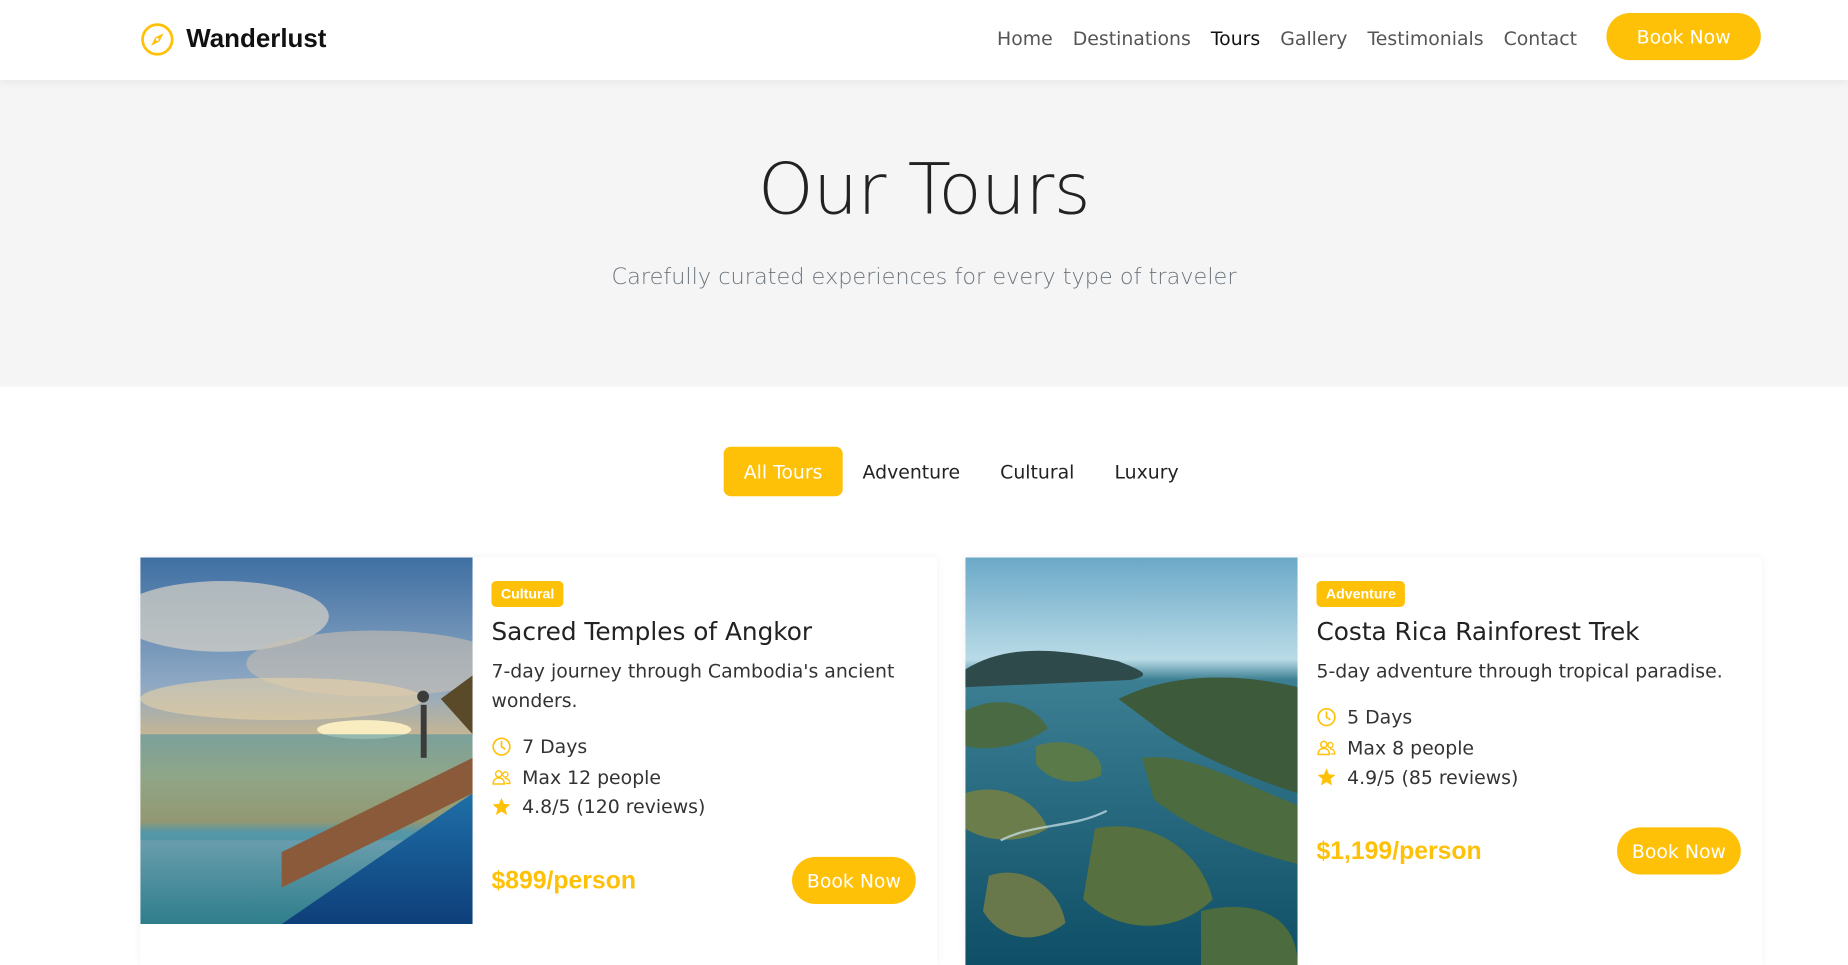 Image resolution: width=1848 pixels, height=965 pixels. What do you see at coordinates (1313, 39) in the screenshot?
I see `nav-link-gallery: Gallery` at bounding box center [1313, 39].